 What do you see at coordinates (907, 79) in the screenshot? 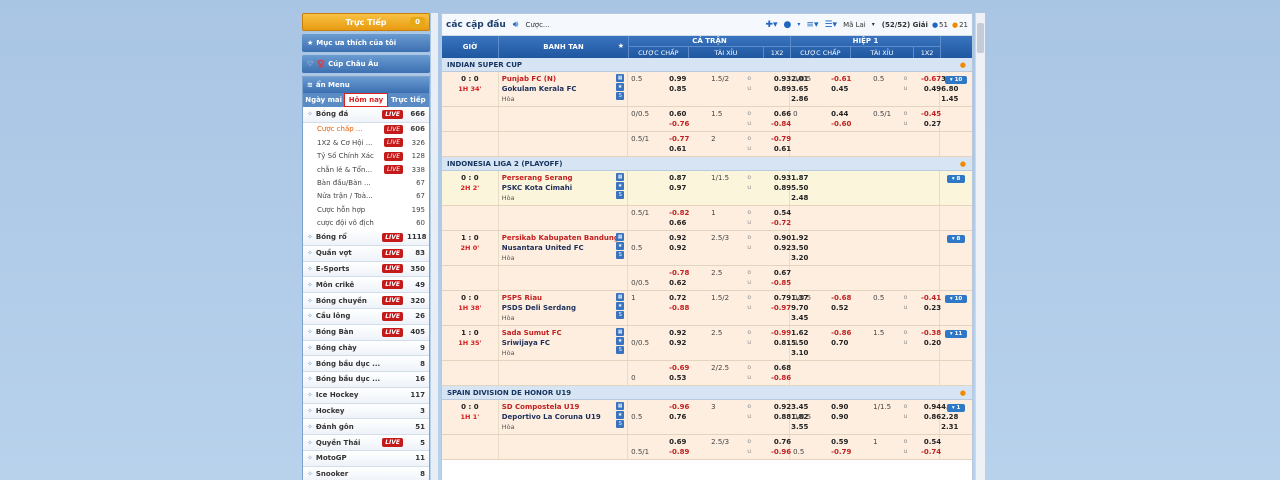
I see `over-under: 0.5 o -0.67` at bounding box center [907, 79].